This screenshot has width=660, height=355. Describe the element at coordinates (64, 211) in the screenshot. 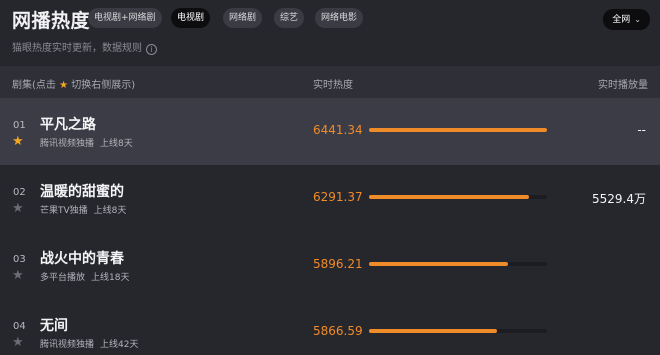

I see `platform: 芒果TV独播` at that location.